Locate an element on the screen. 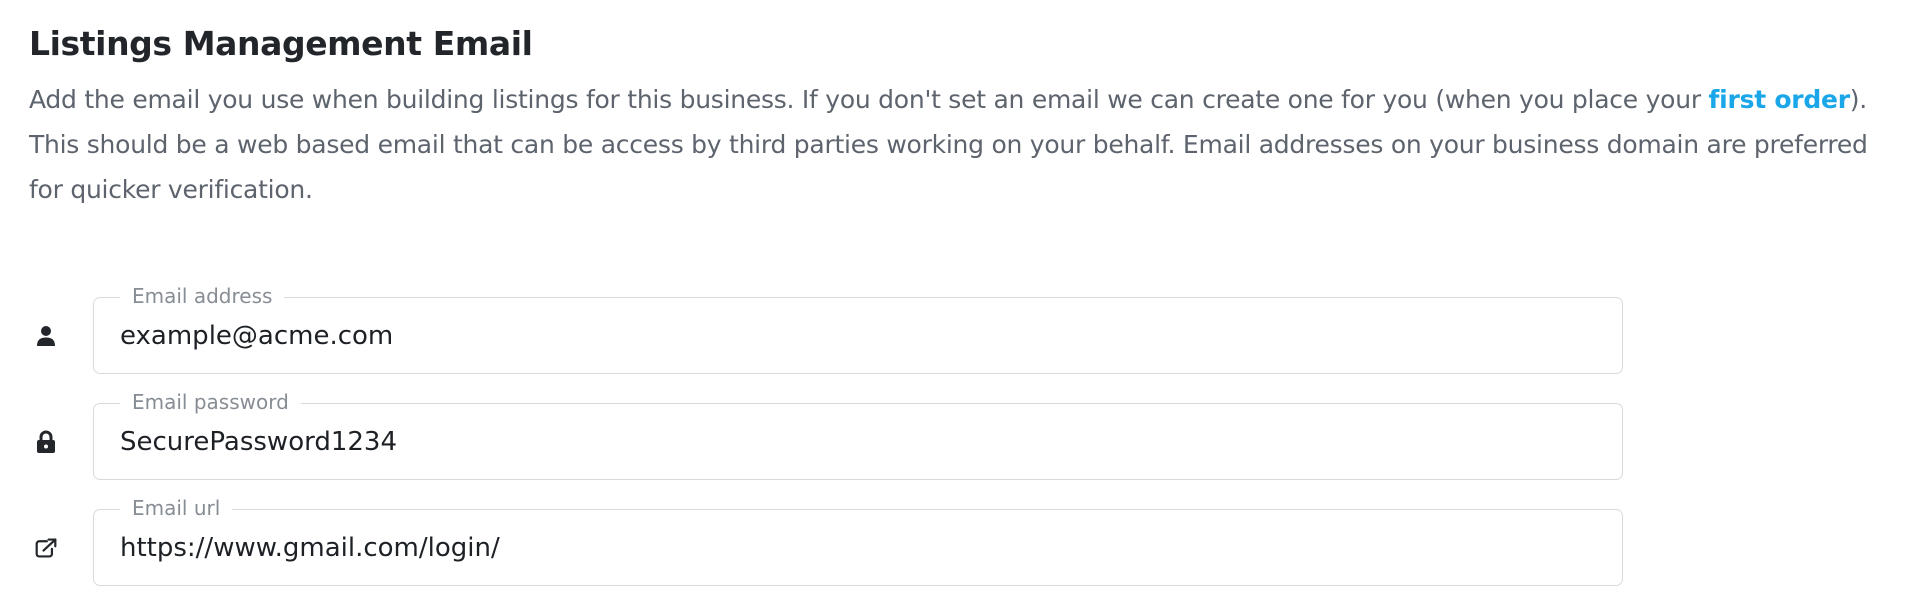  email-url-row: Email url is located at coordinates (826, 541).